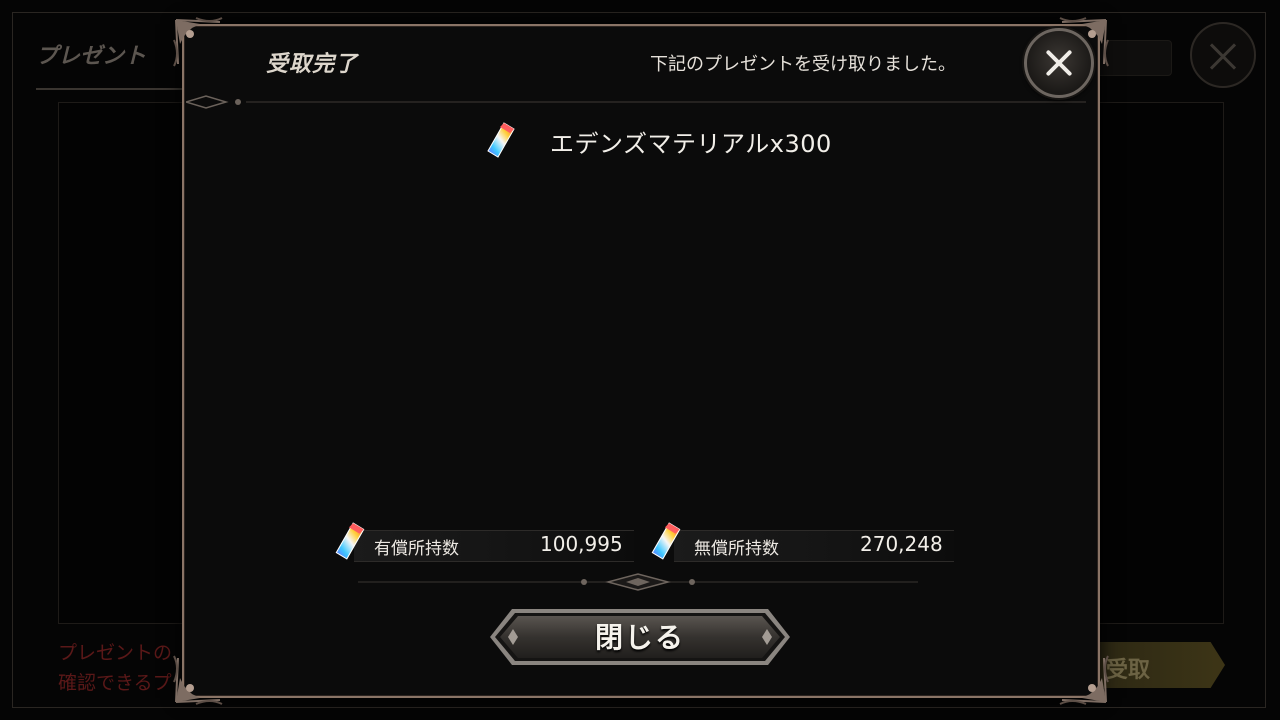  Describe the element at coordinates (1223, 55) in the screenshot. I see `background-close-icon` at that location.